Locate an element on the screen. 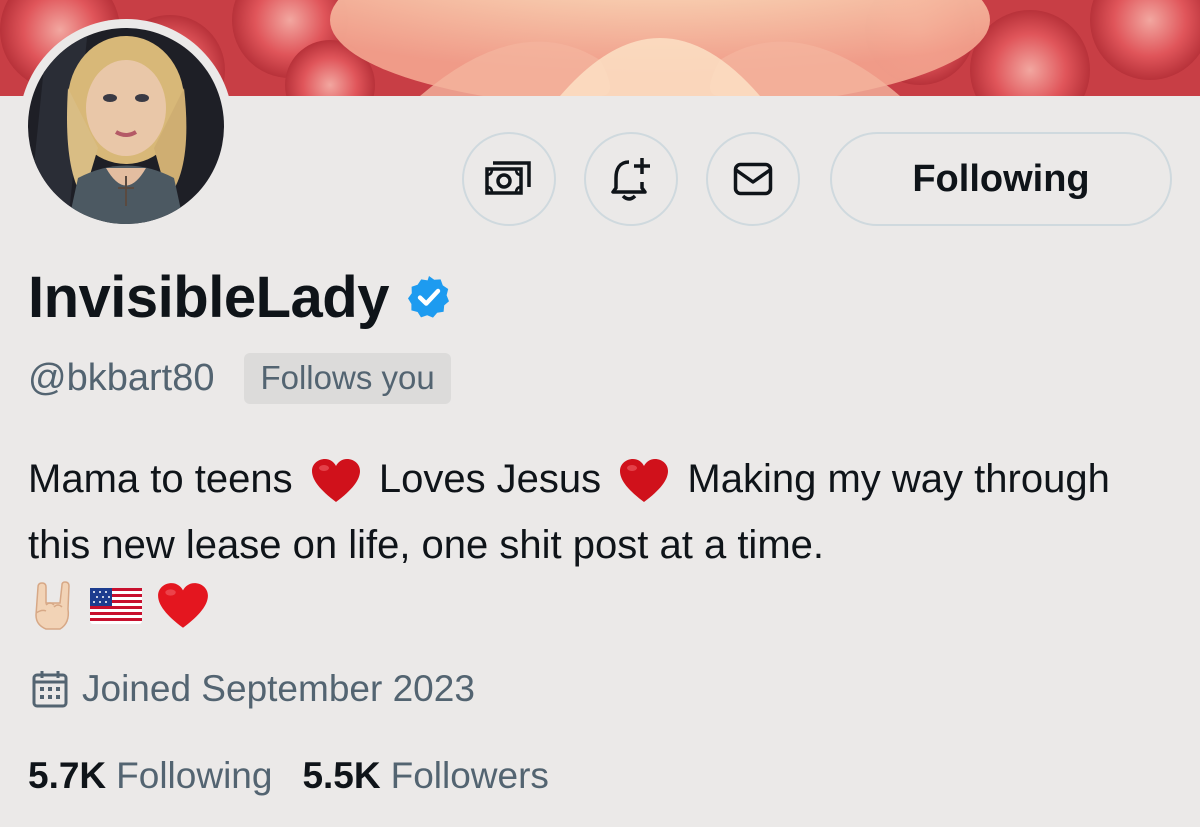  name-row: InvisibleLady is located at coordinates (240, 297).